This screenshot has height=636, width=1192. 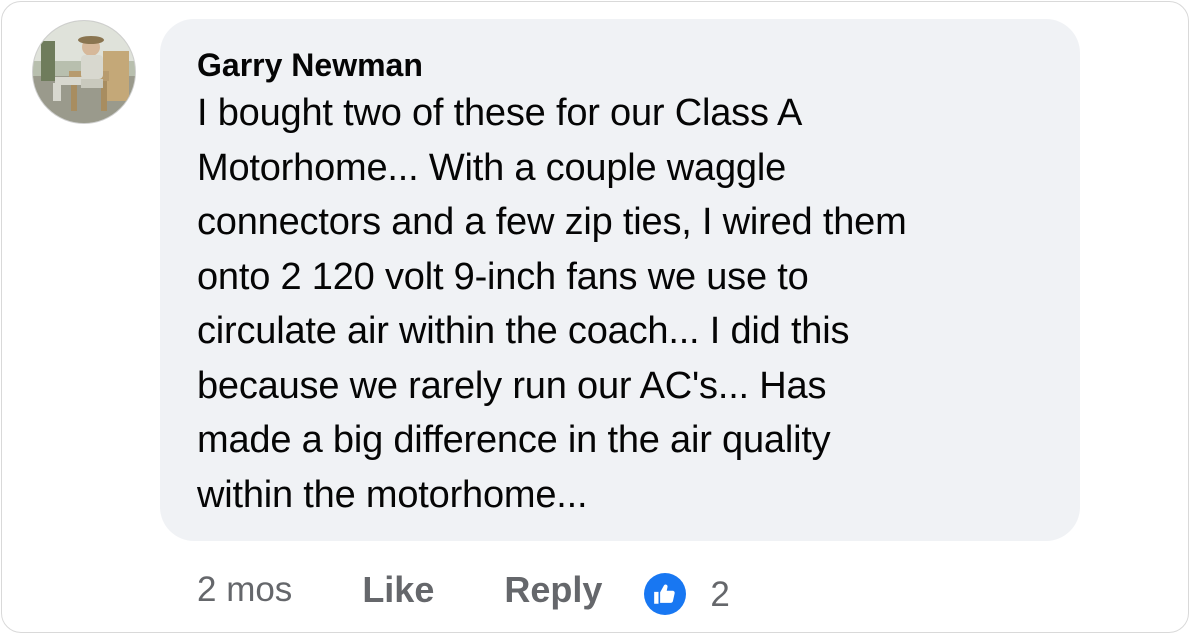 What do you see at coordinates (553, 590) in the screenshot?
I see `reply-button: Reply` at bounding box center [553, 590].